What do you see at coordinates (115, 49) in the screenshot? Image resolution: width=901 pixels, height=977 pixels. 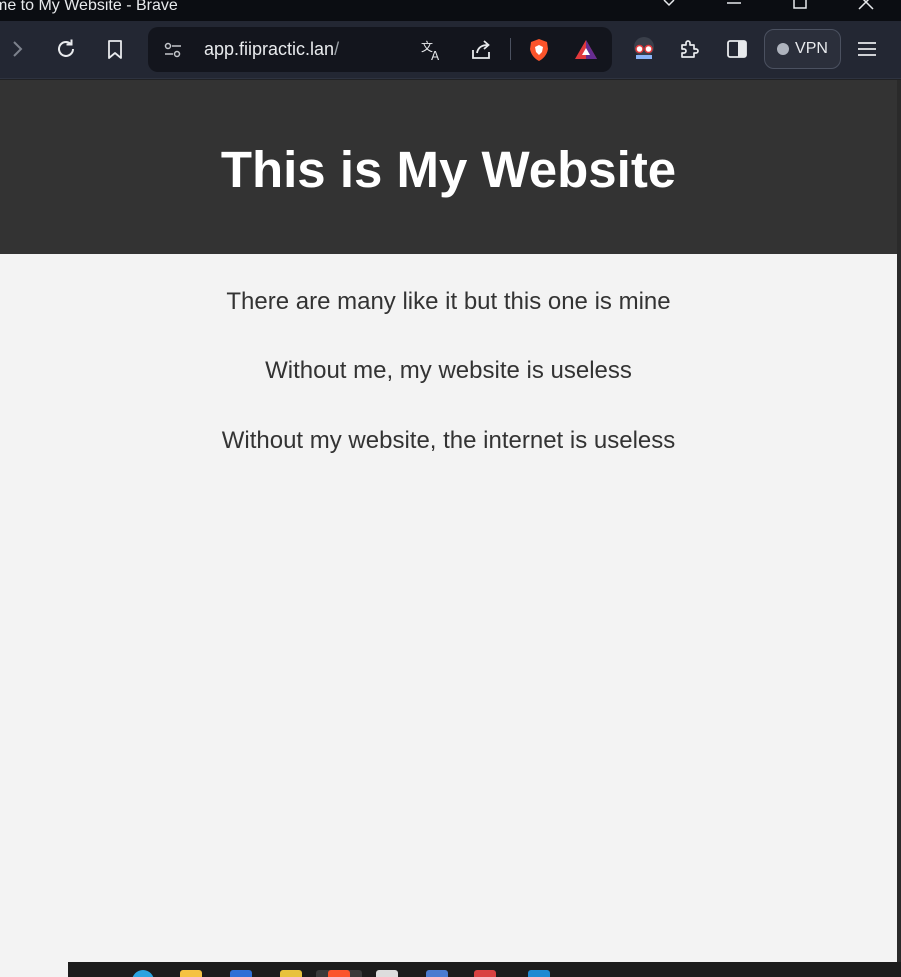 I see `bookmark-icon` at bounding box center [115, 49].